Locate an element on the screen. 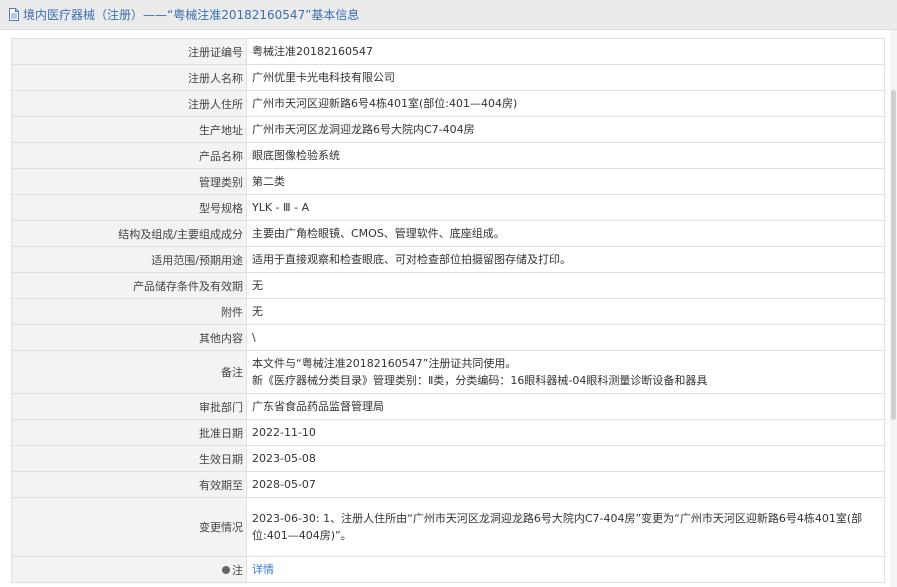 The width and height of the screenshot is (897, 587). row-label: 管理类别 is located at coordinates (129, 181).